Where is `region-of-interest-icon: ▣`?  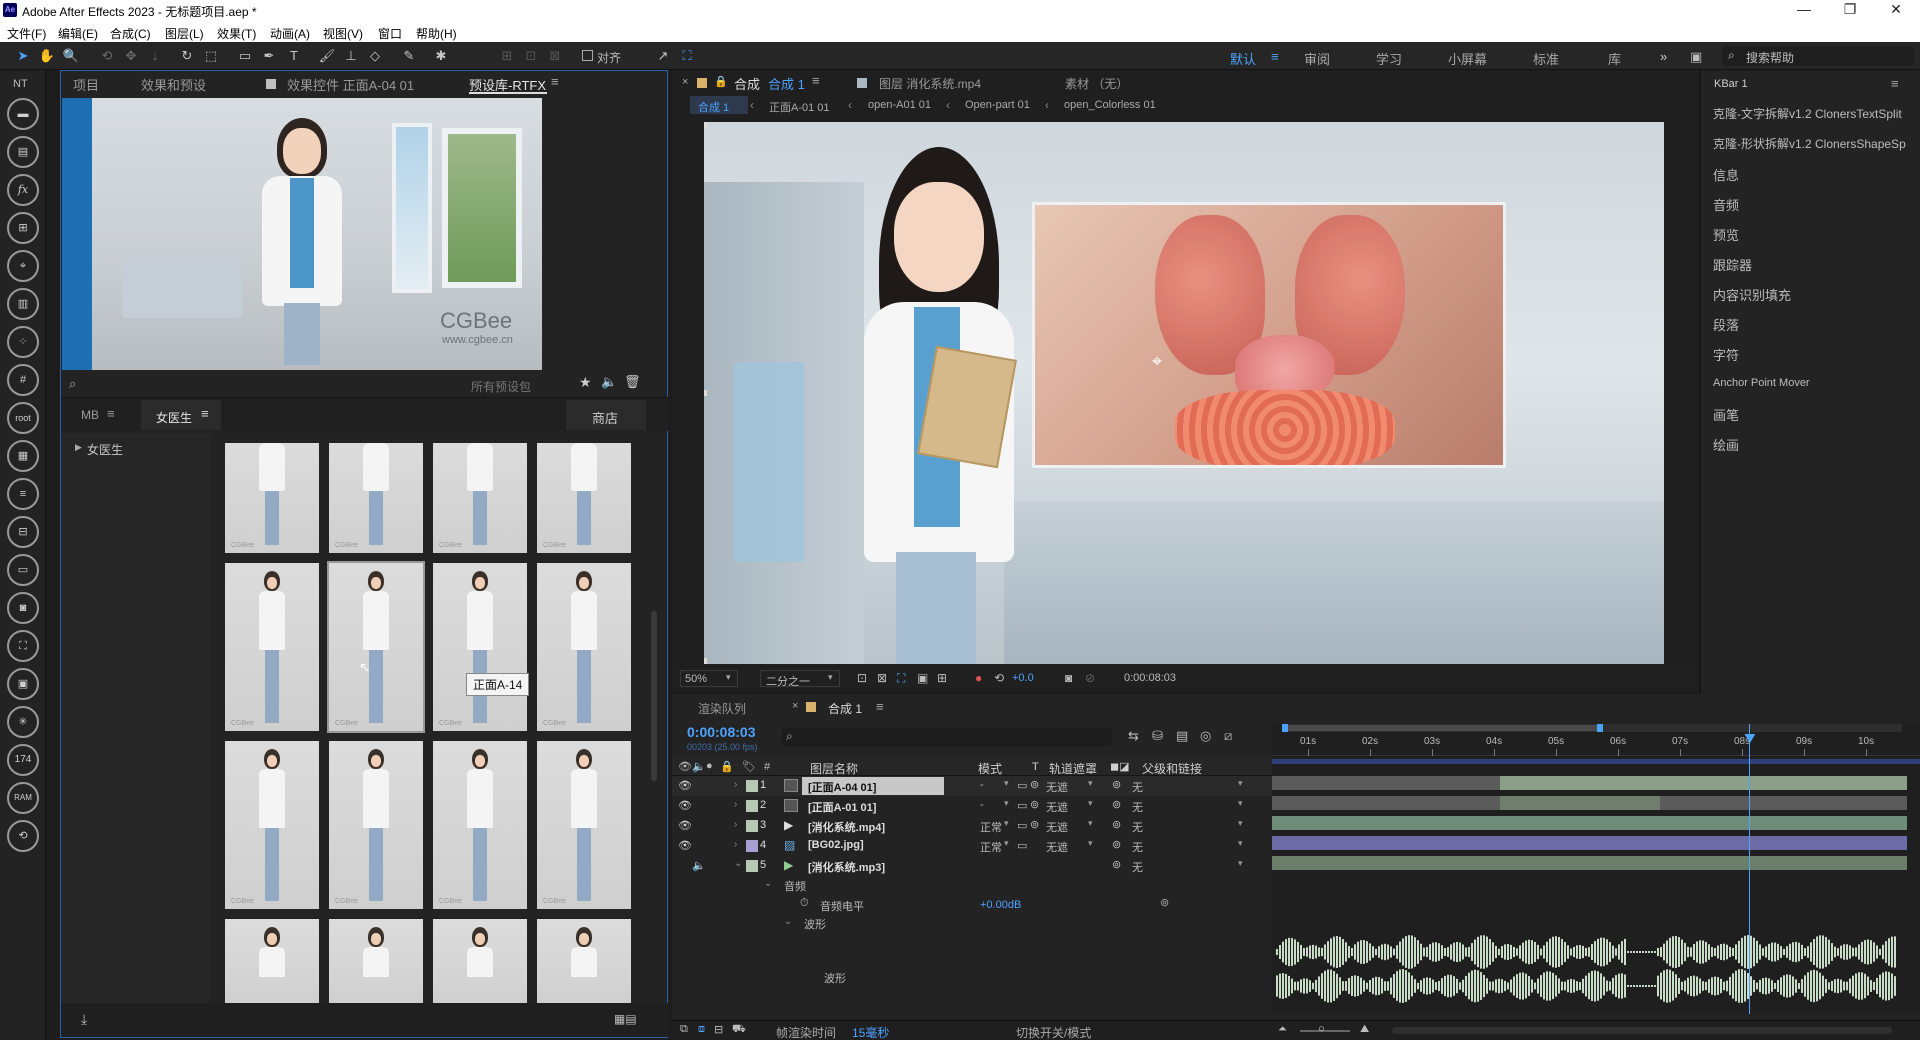
region-of-interest-icon: ▣ is located at coordinates (922, 678).